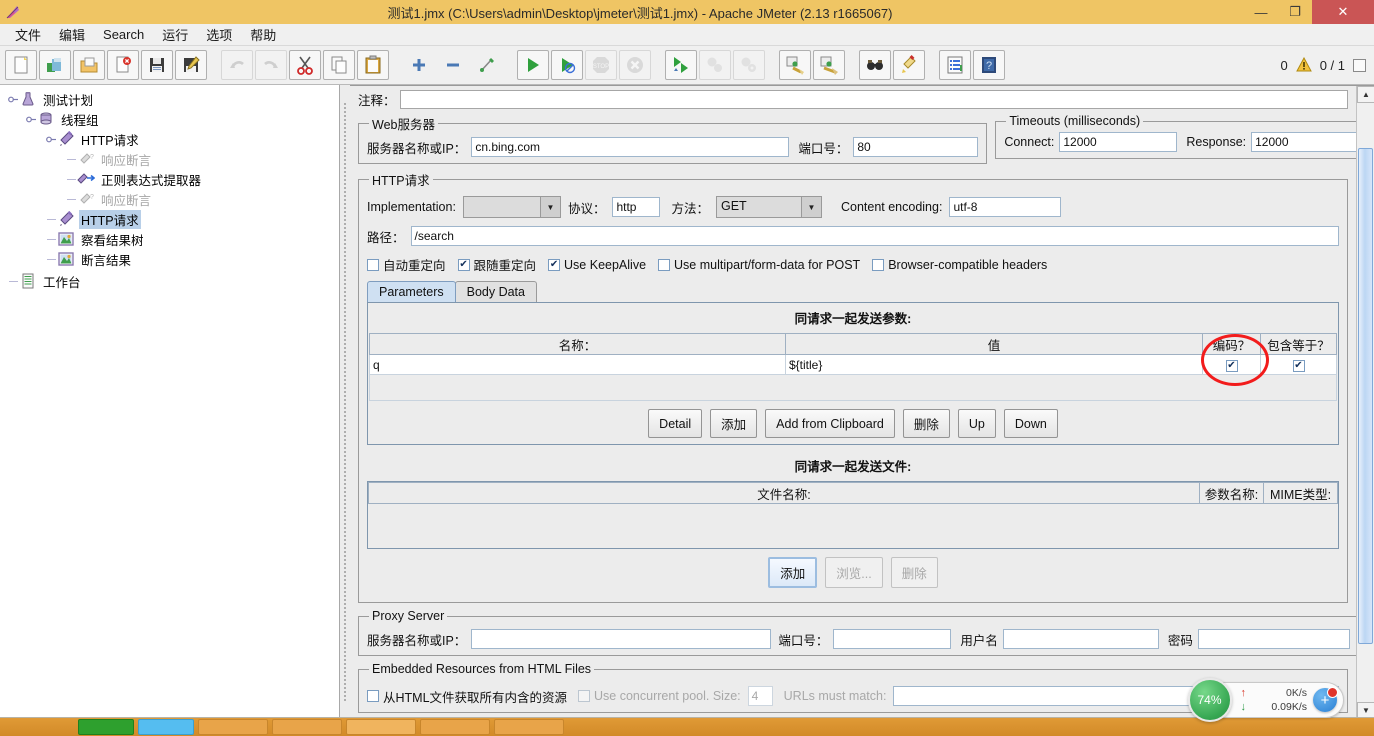 This screenshot has width=1374, height=736. I want to click on cell-param-include-equals: ✔, so click(1298, 364).